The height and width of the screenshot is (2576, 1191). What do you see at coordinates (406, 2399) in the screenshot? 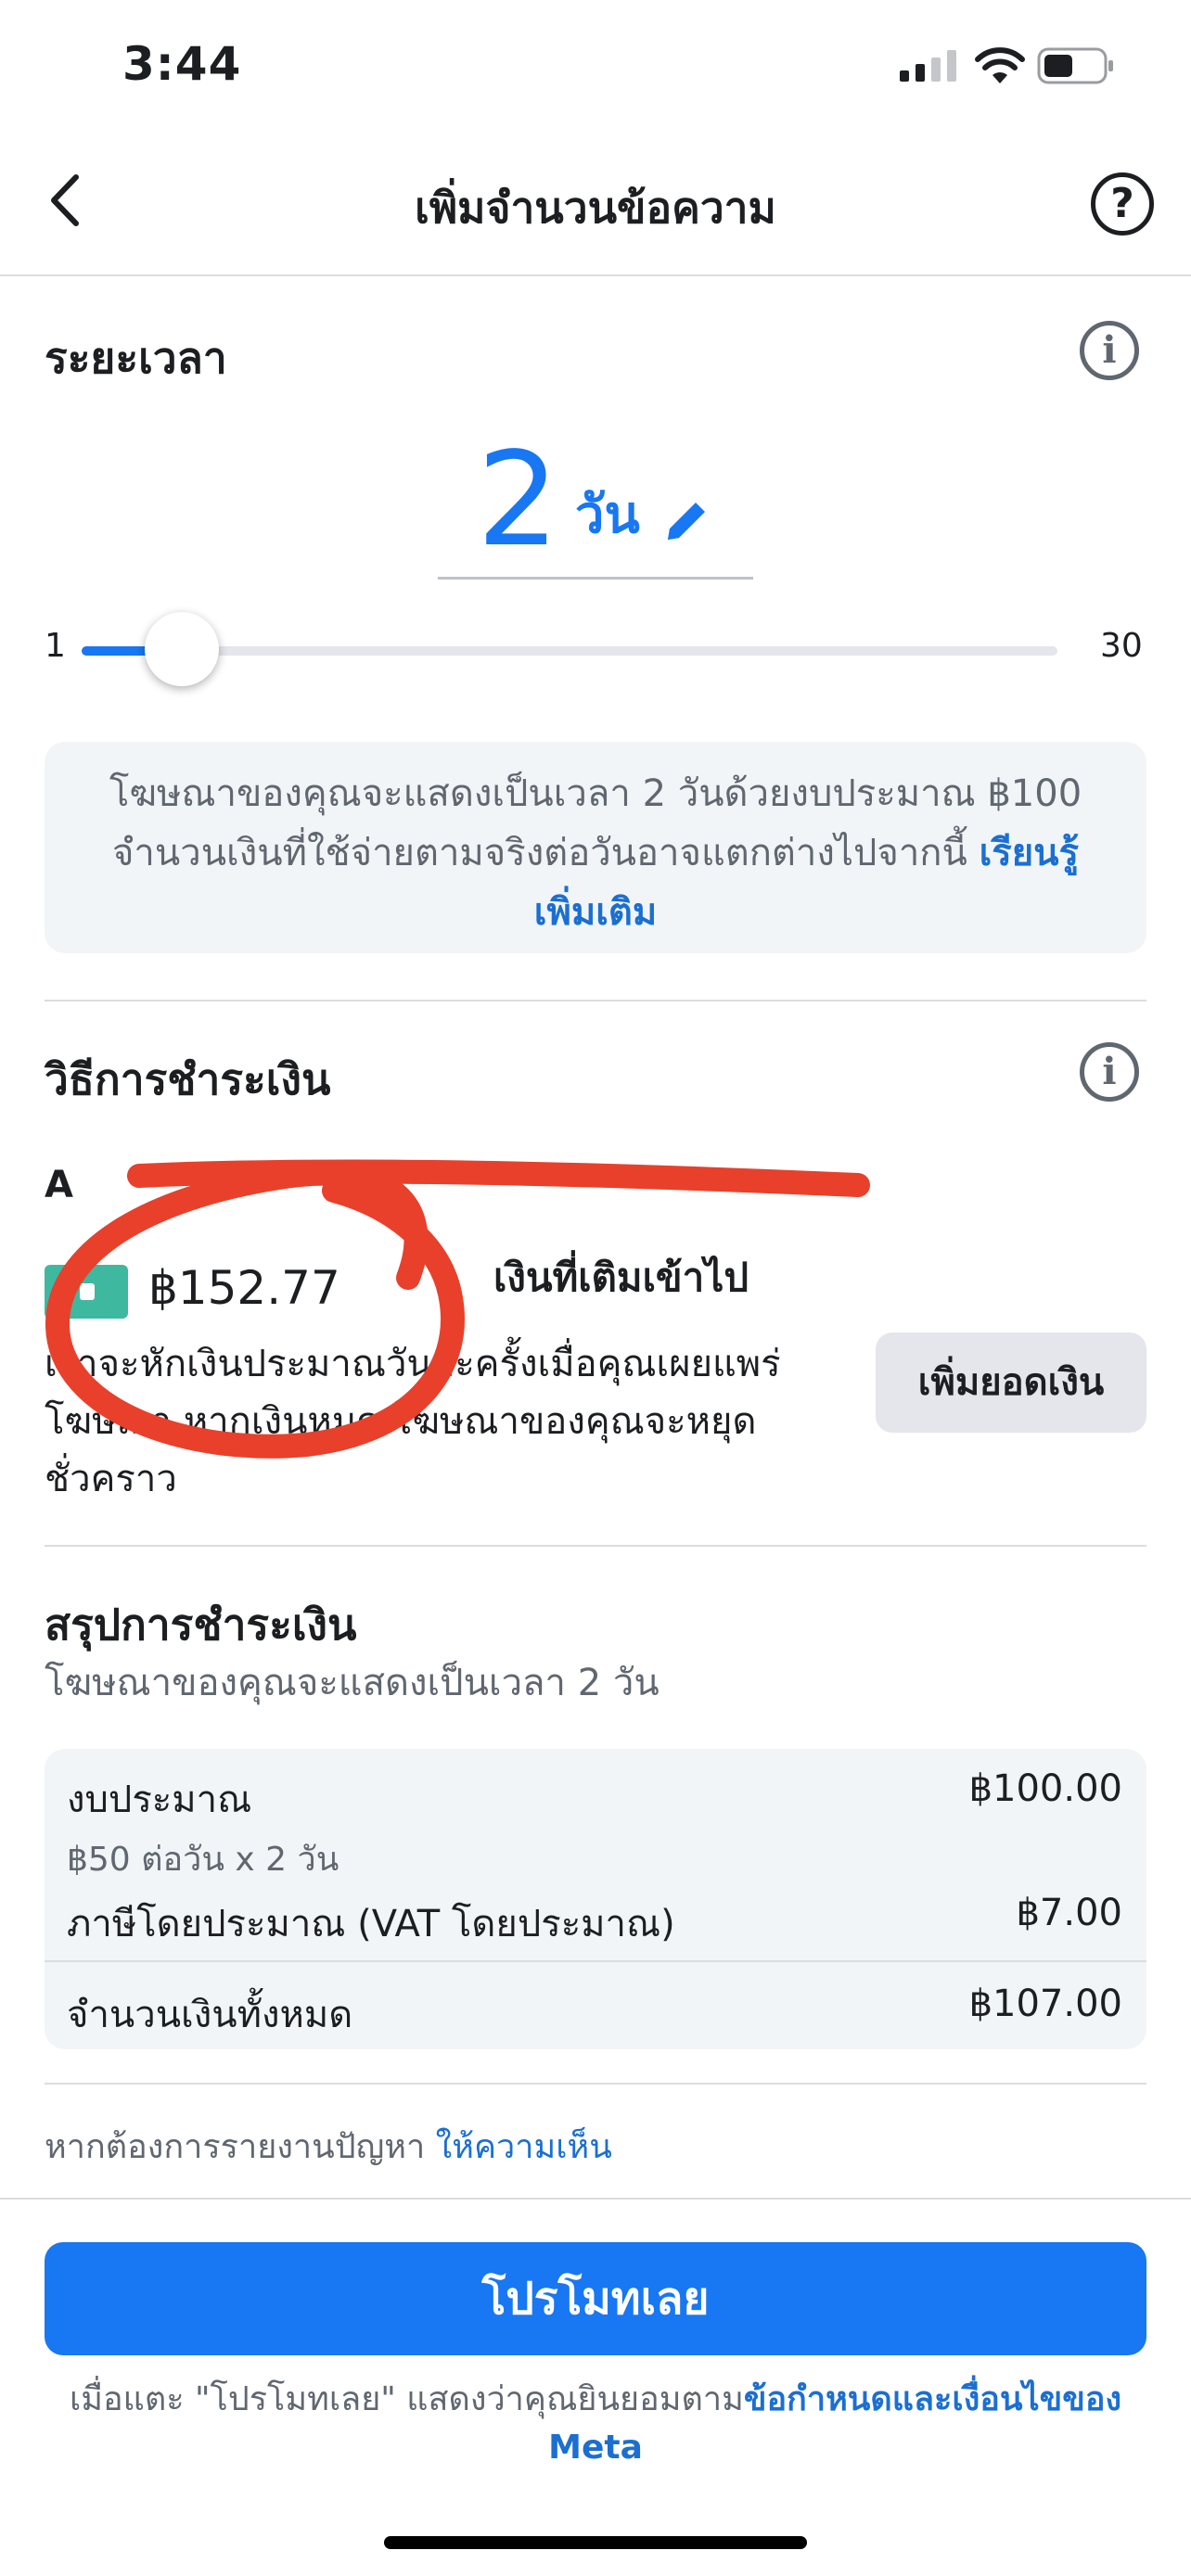
I see `terms-text: เมื่อแตะ "โปรโมทเลย" แสดงว่าคุณยินยอมตาม` at bounding box center [406, 2399].